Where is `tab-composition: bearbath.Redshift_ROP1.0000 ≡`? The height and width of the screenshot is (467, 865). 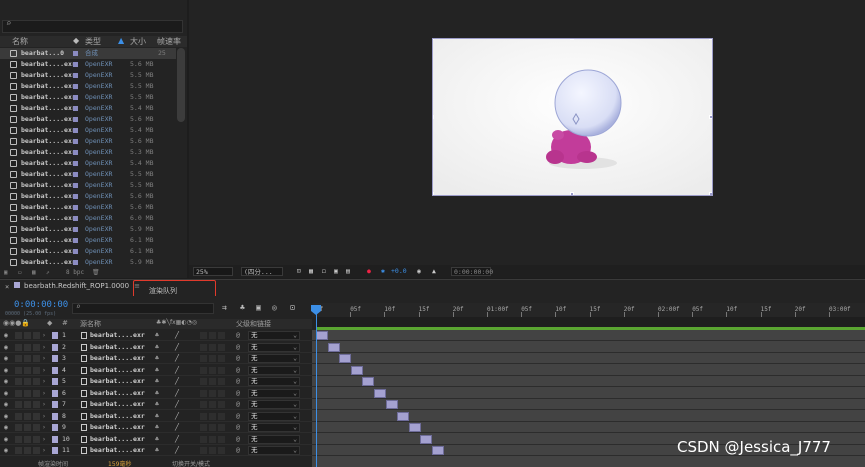
tab-composition: bearbath.Redshift_ROP1.0000 ≡ is located at coordinates (77, 286).